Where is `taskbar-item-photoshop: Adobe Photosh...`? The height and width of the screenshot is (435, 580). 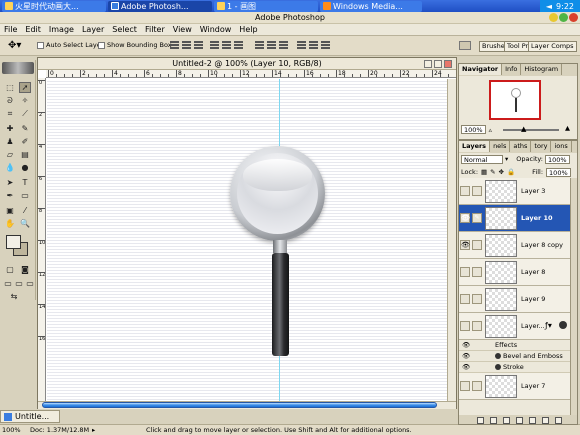 taskbar-item-photoshop: Adobe Photosh... is located at coordinates (160, 6).